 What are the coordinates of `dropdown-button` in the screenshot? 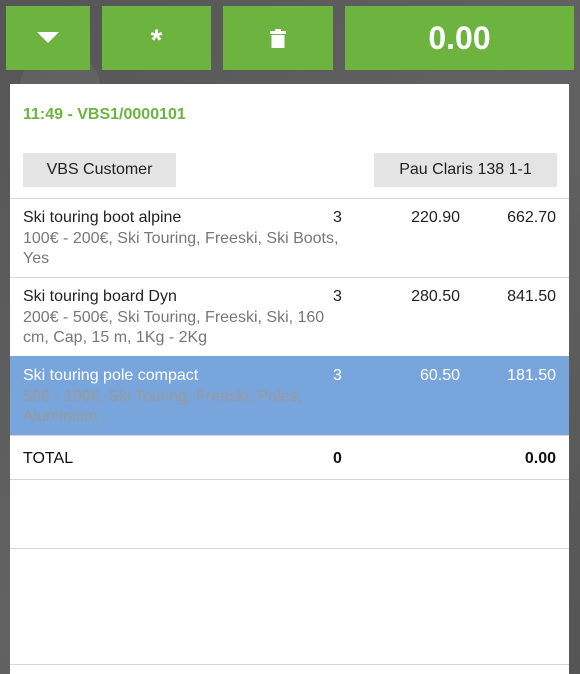 It's located at (48, 38).